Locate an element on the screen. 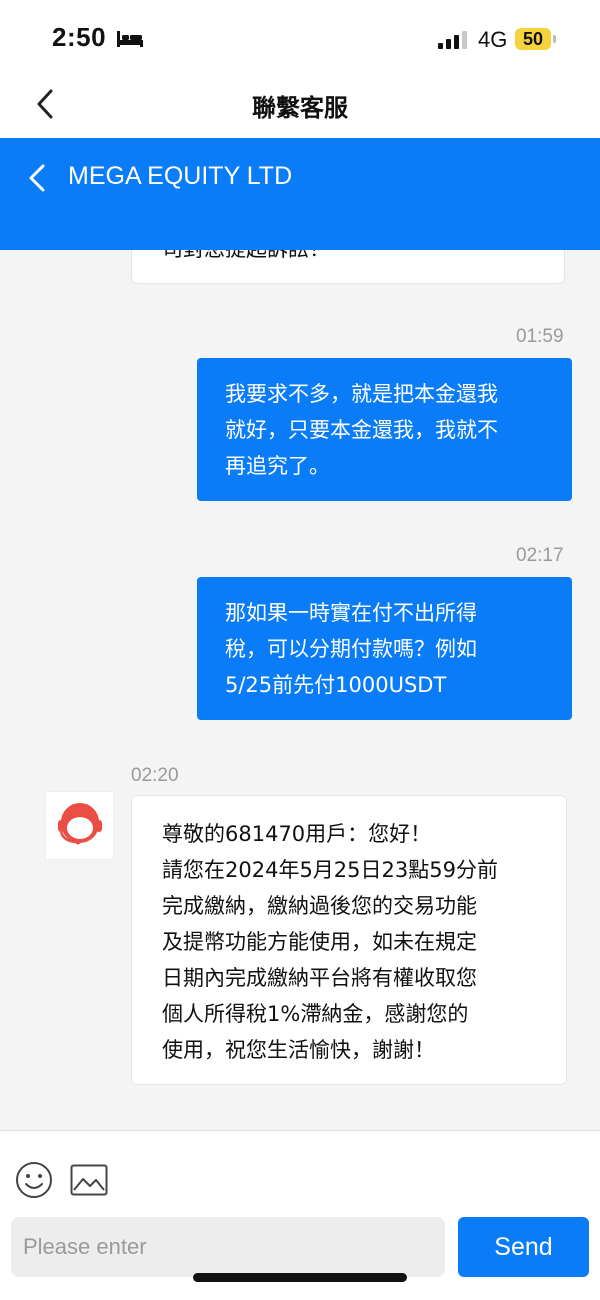 The height and width of the screenshot is (1300, 600). chat-back-icon is located at coordinates (37, 178).